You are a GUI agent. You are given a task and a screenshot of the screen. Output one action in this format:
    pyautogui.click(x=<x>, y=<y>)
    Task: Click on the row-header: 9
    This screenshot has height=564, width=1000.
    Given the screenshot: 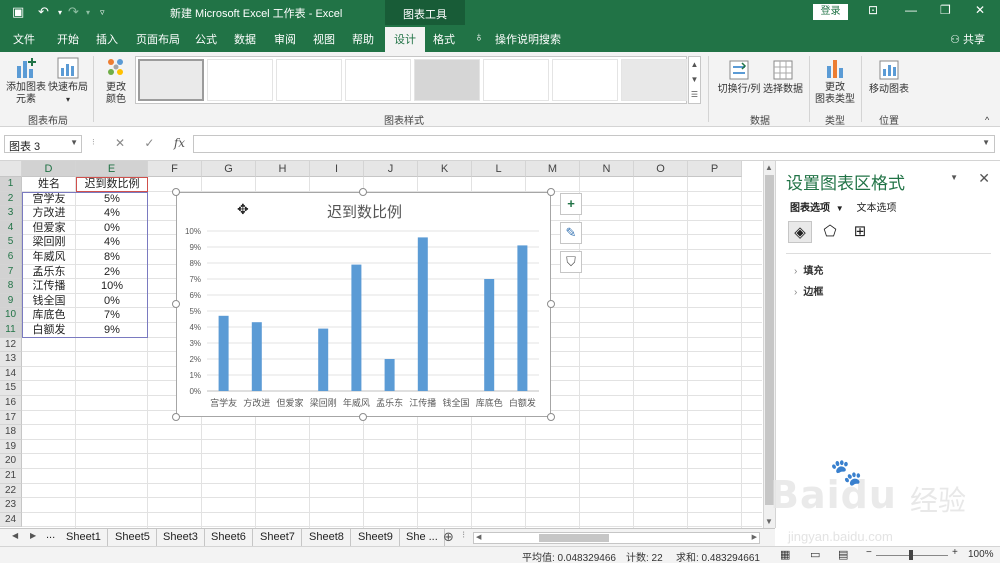 What is the action you would take?
    pyautogui.click(x=11, y=301)
    